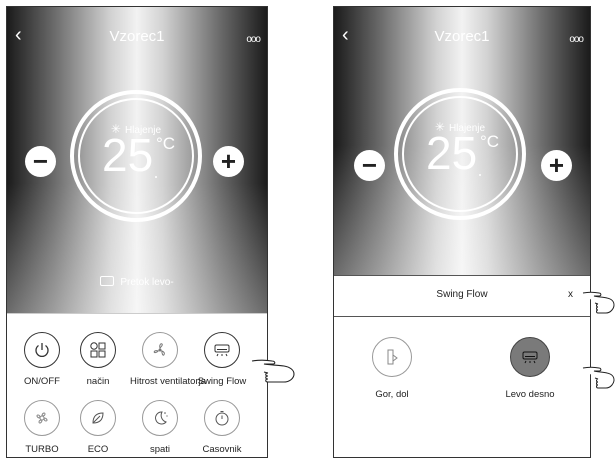  Describe the element at coordinates (392, 394) in the screenshot. I see `vertical-swing-label: Gor, dol` at that location.